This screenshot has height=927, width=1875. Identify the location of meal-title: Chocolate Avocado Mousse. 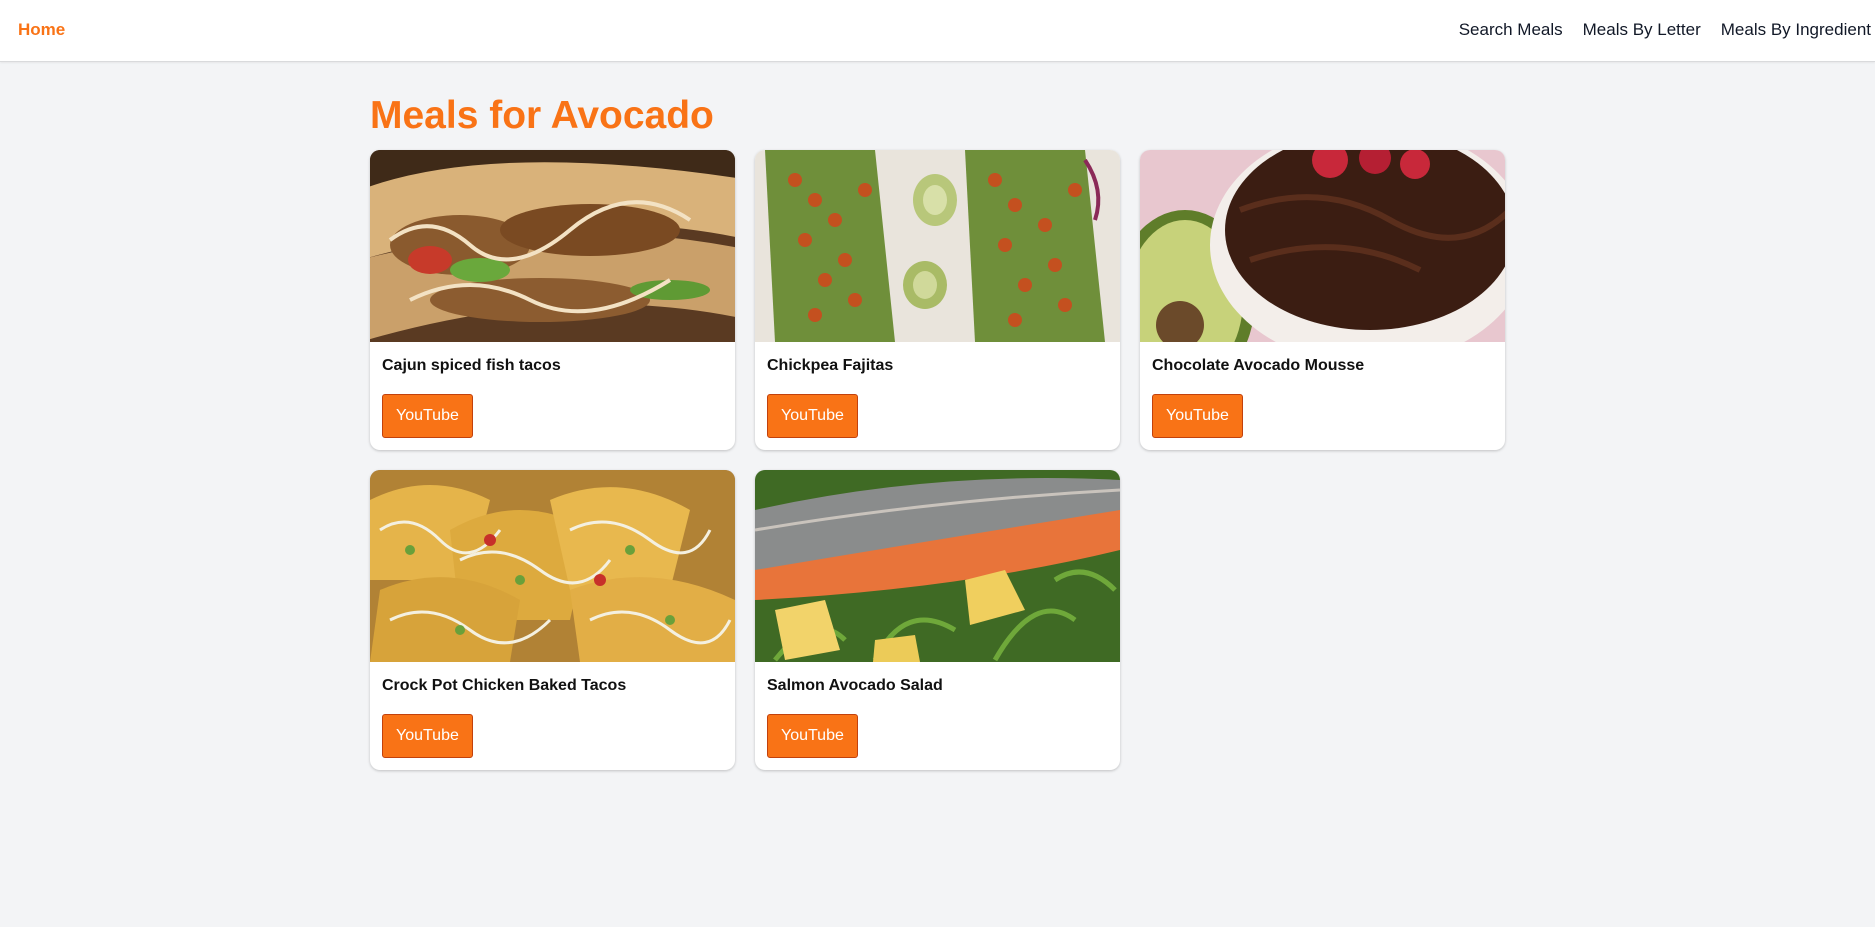
(1258, 365).